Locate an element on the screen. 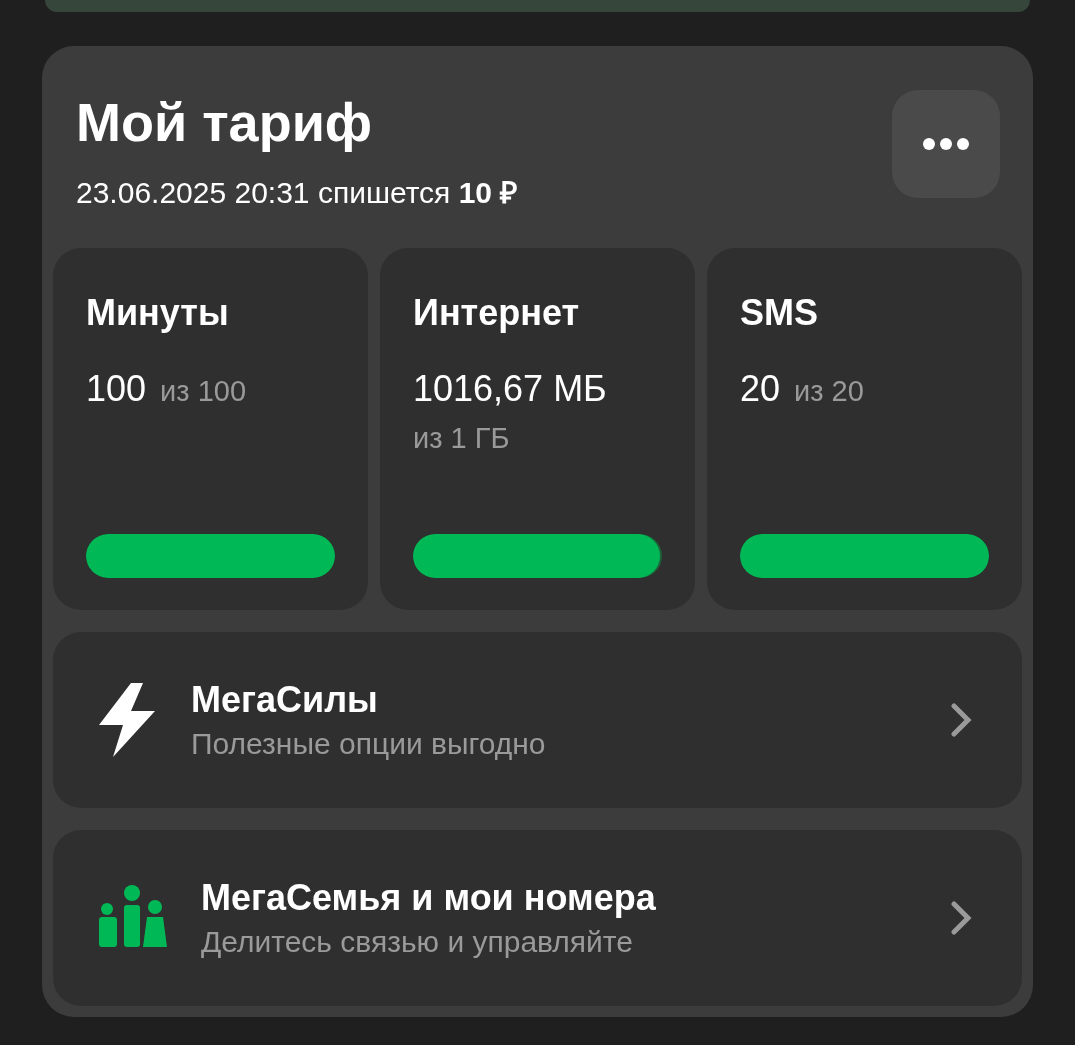  option-title: МегаСилы is located at coordinates (285, 699).